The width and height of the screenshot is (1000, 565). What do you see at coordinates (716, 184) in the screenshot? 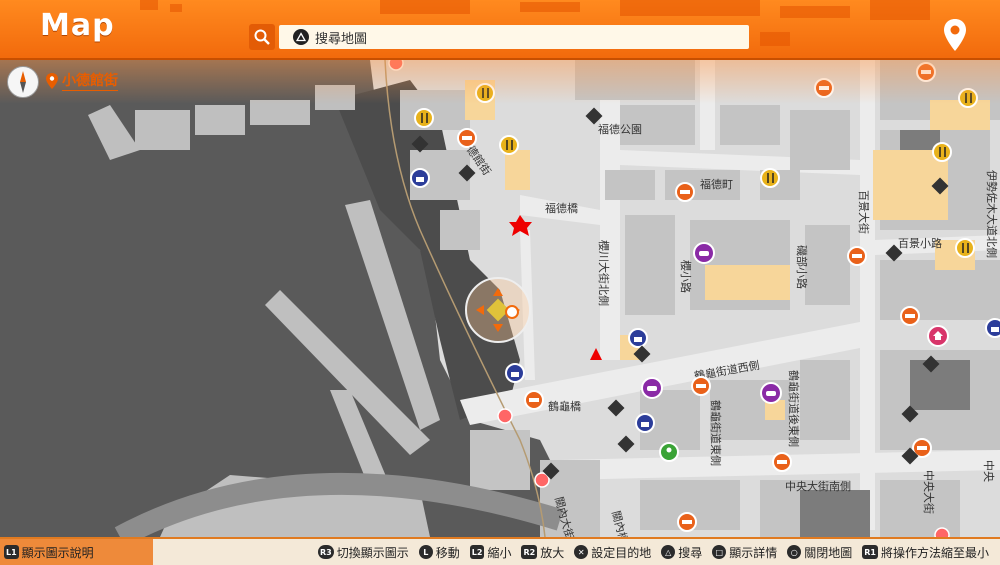
I see `label-fukutoku-cho: 福德町` at bounding box center [716, 184].